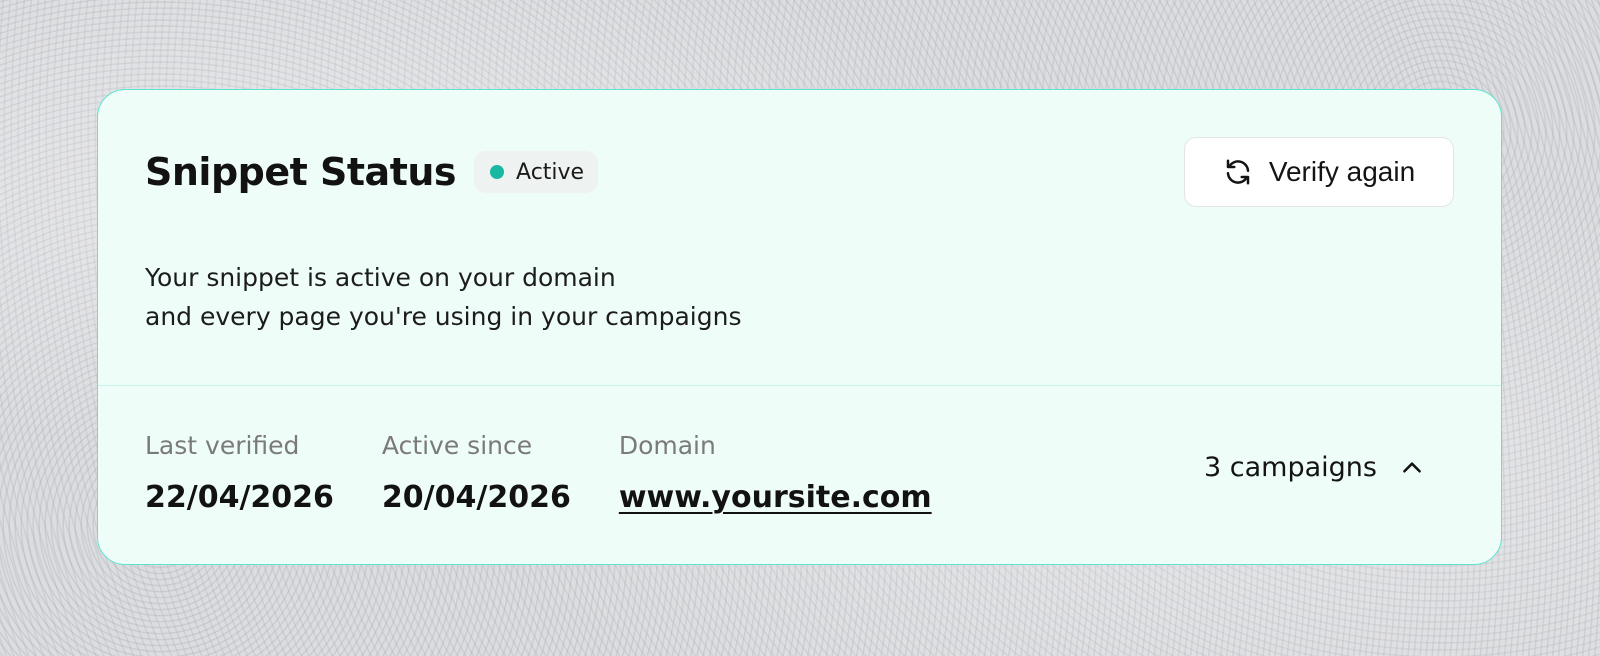 The image size is (1600, 656). I want to click on card-title: Snippet Status, so click(301, 172).